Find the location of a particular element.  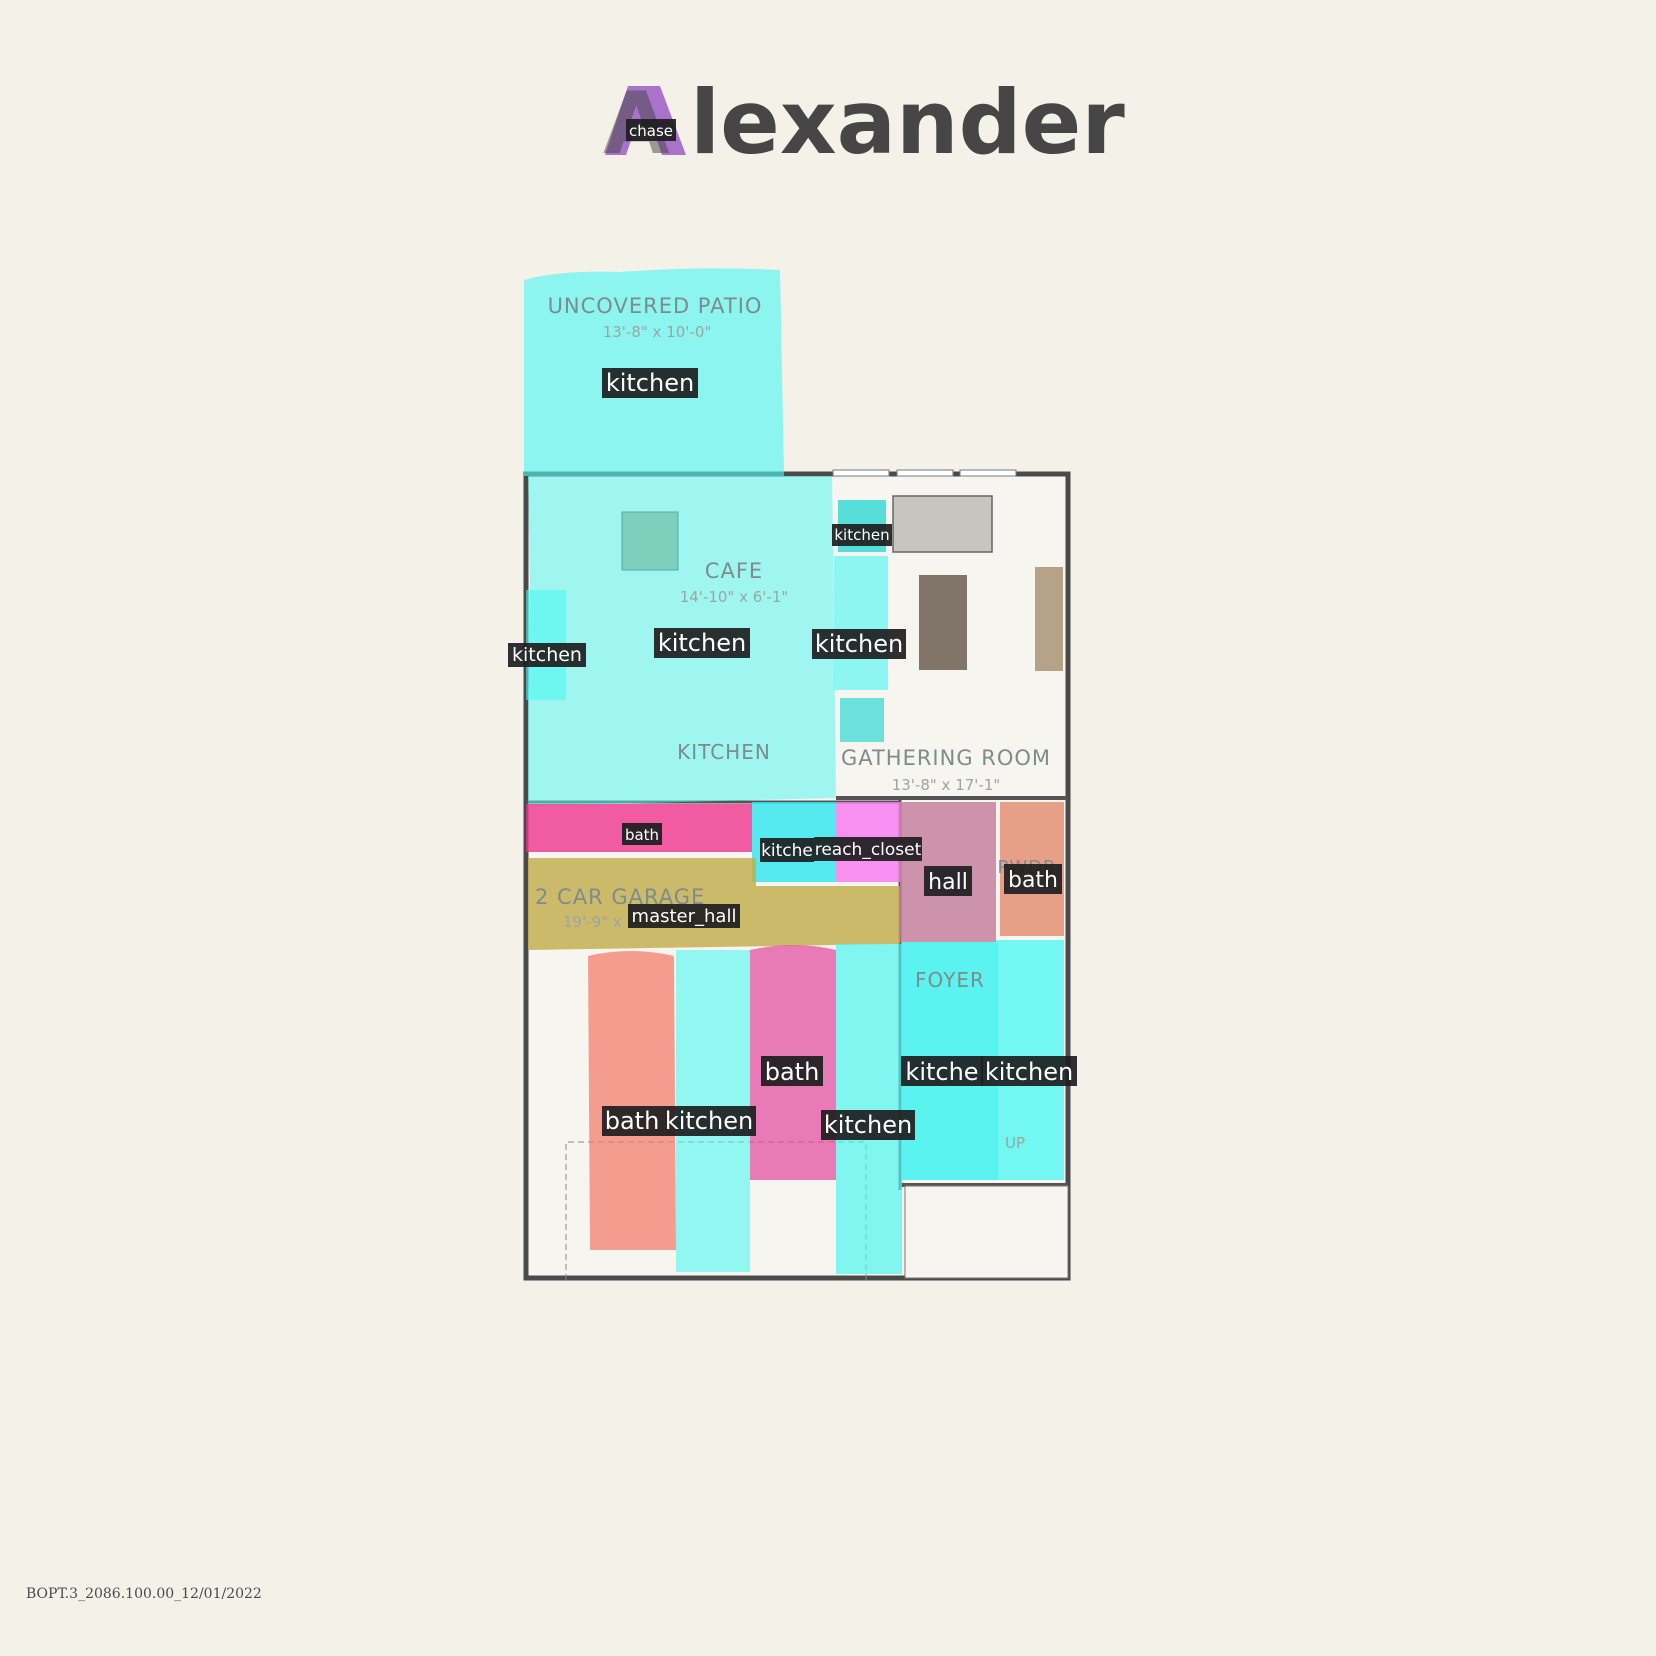

tag-patio-kitchen: kitchen is located at coordinates (650, 383).